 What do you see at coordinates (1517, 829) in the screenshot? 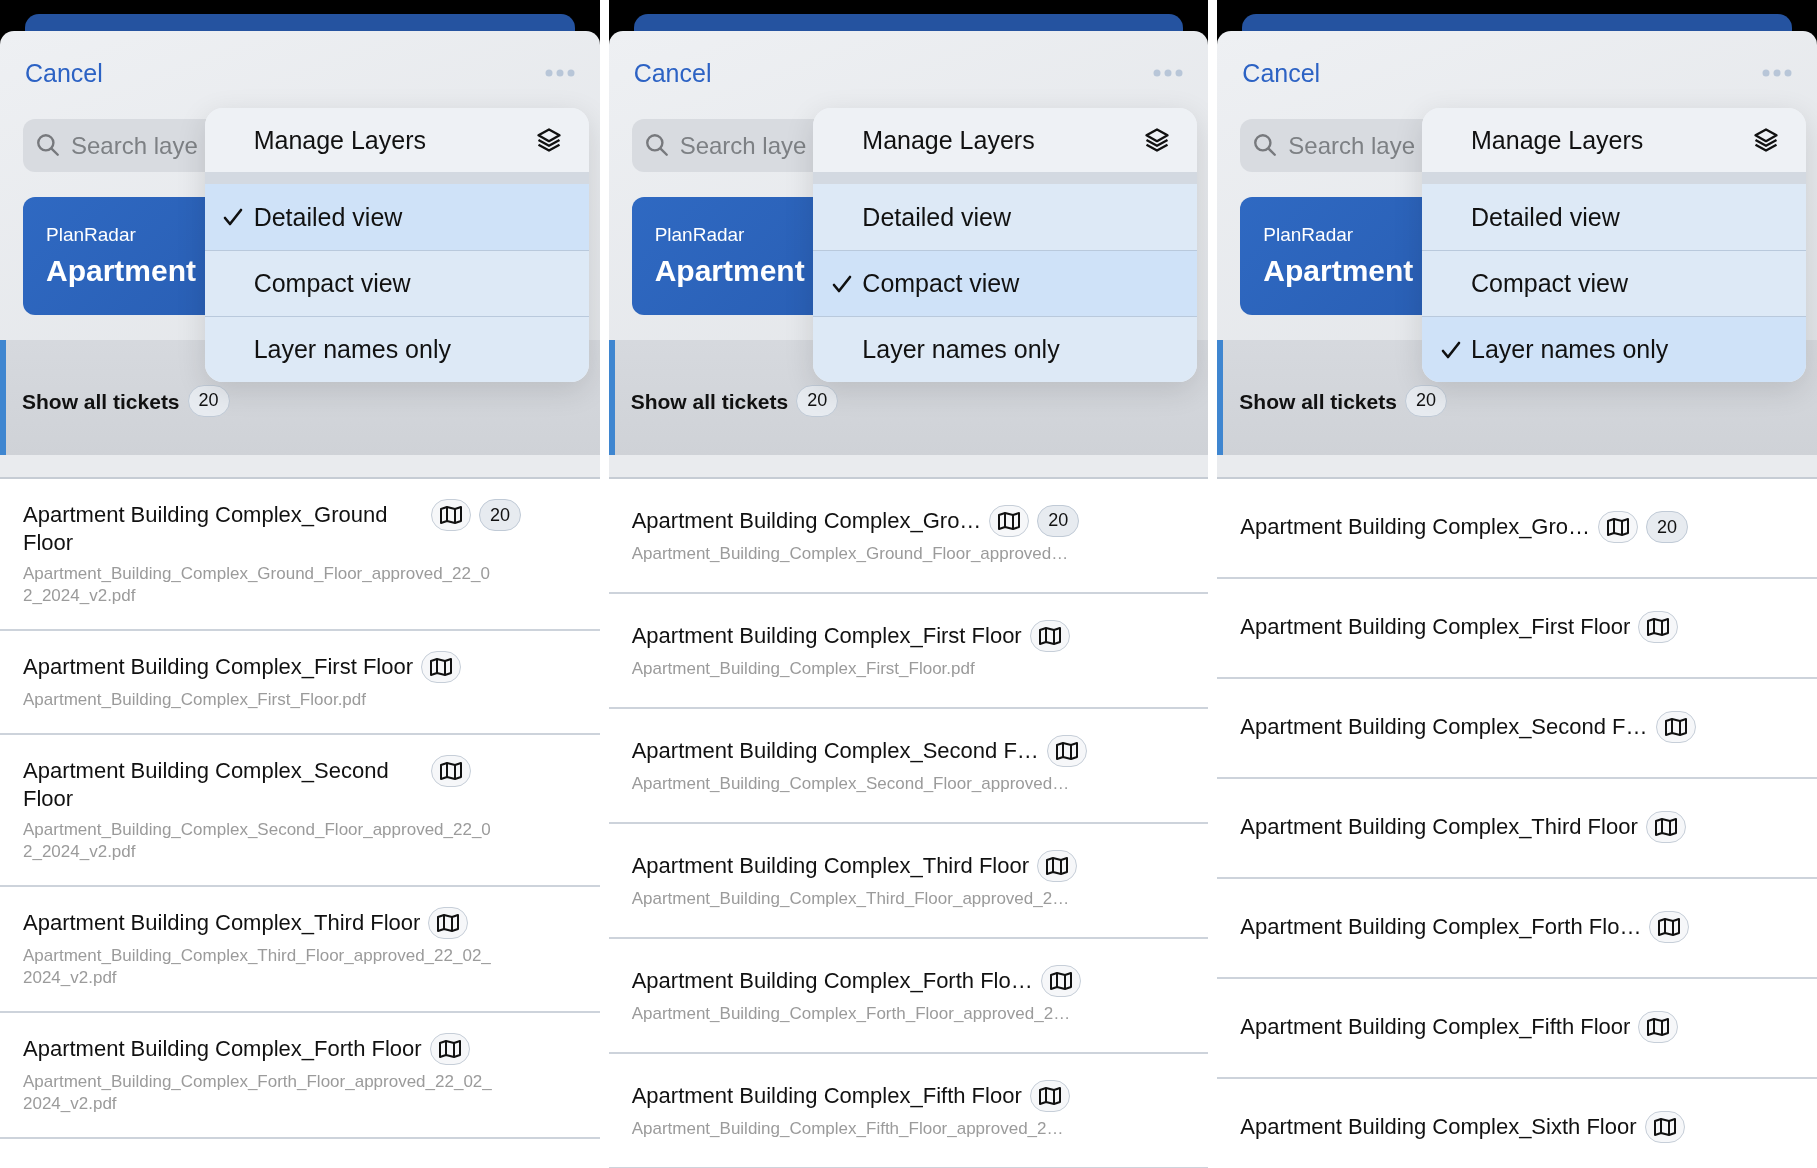
I see `layer-row: Apartment Building Complex_Third Floor` at bounding box center [1517, 829].